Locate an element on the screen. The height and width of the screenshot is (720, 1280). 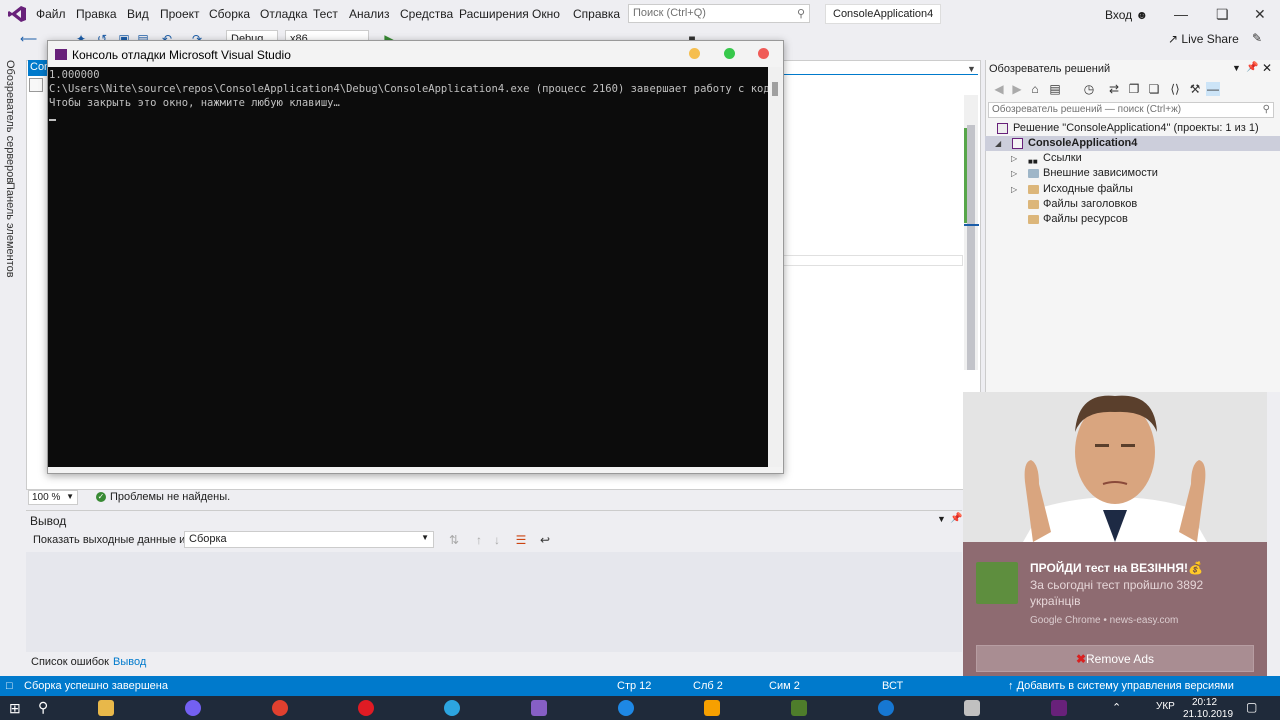
menu-tools: Средства is located at coordinates (426, 14).